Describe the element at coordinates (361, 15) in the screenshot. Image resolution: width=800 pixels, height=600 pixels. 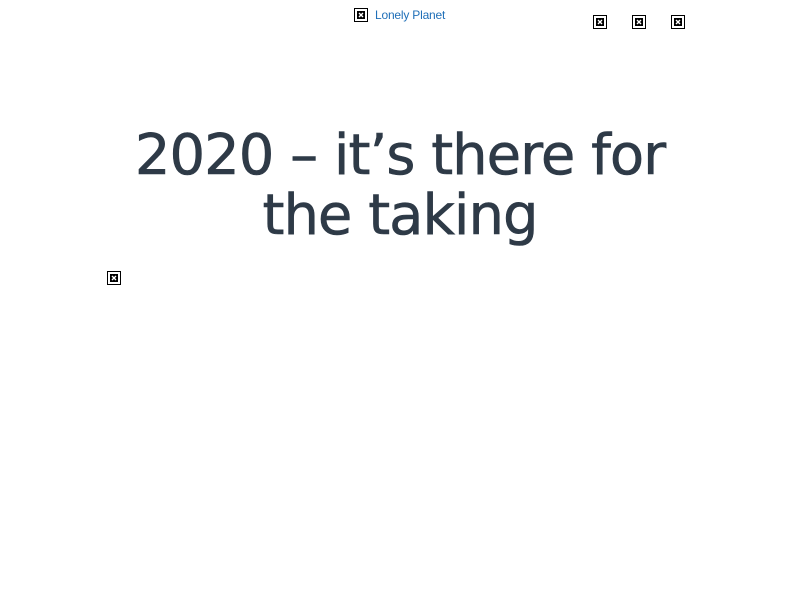
I see `logo-broken-image-icon` at that location.